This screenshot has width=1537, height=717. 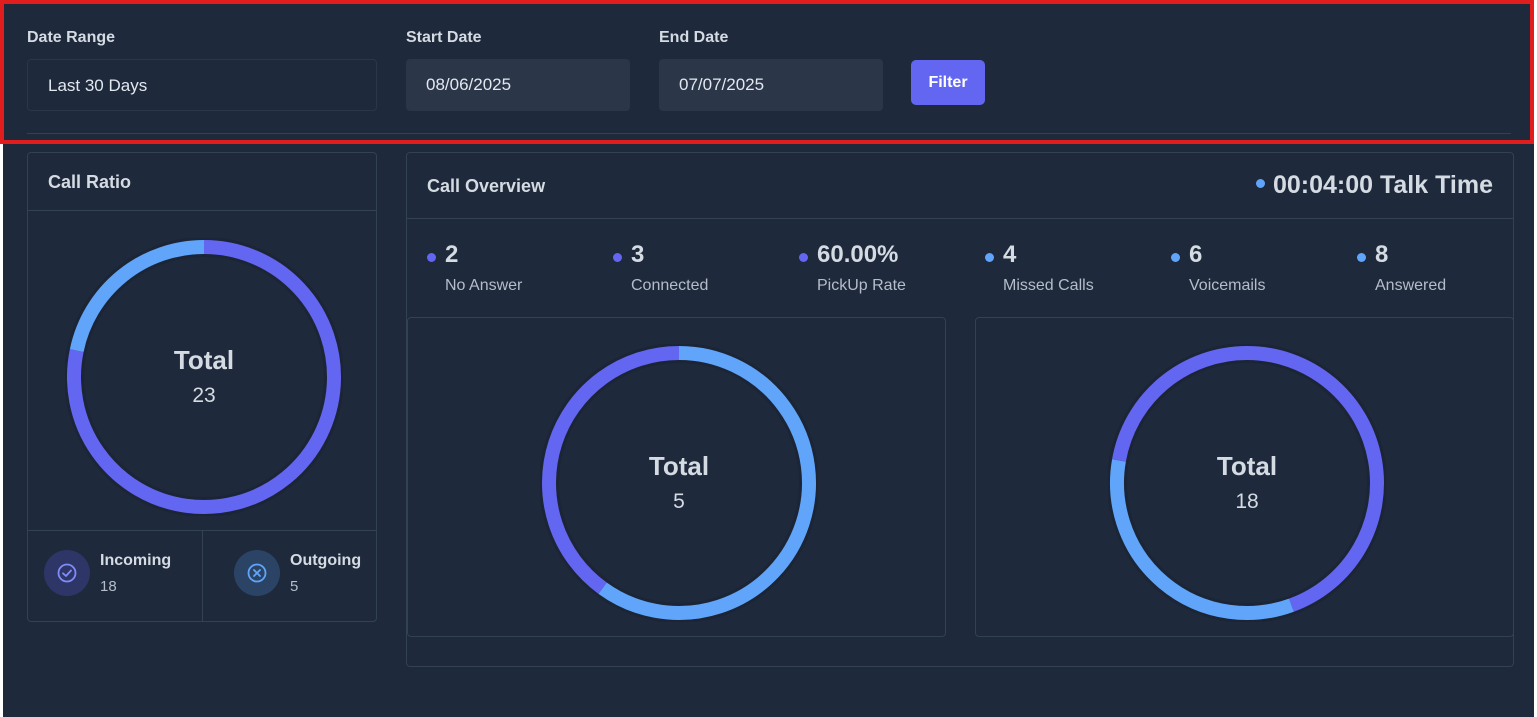 What do you see at coordinates (444, 37) in the screenshot?
I see `start-date-label: Start Date` at bounding box center [444, 37].